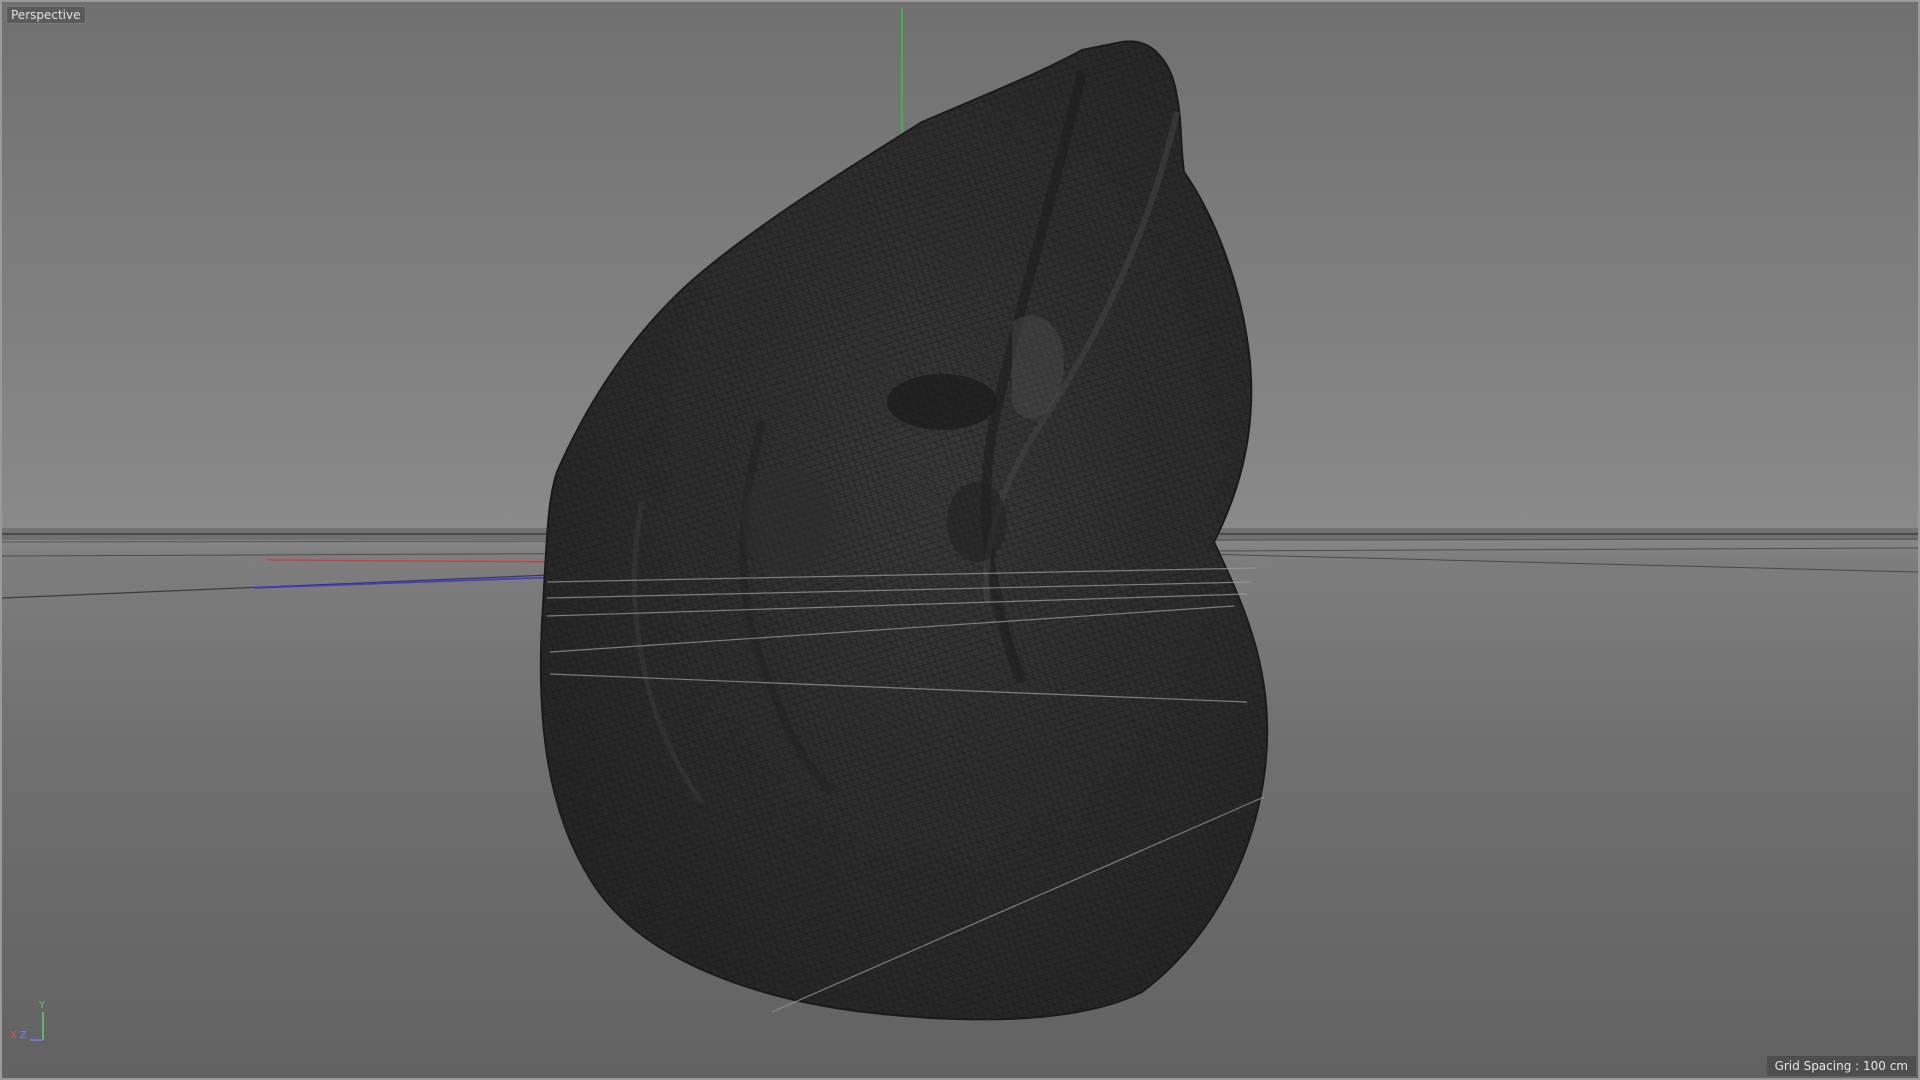 This screenshot has width=1920, height=1080. I want to click on grid-spacing-readout: Grid Spacing : 100 cm, so click(1841, 1066).